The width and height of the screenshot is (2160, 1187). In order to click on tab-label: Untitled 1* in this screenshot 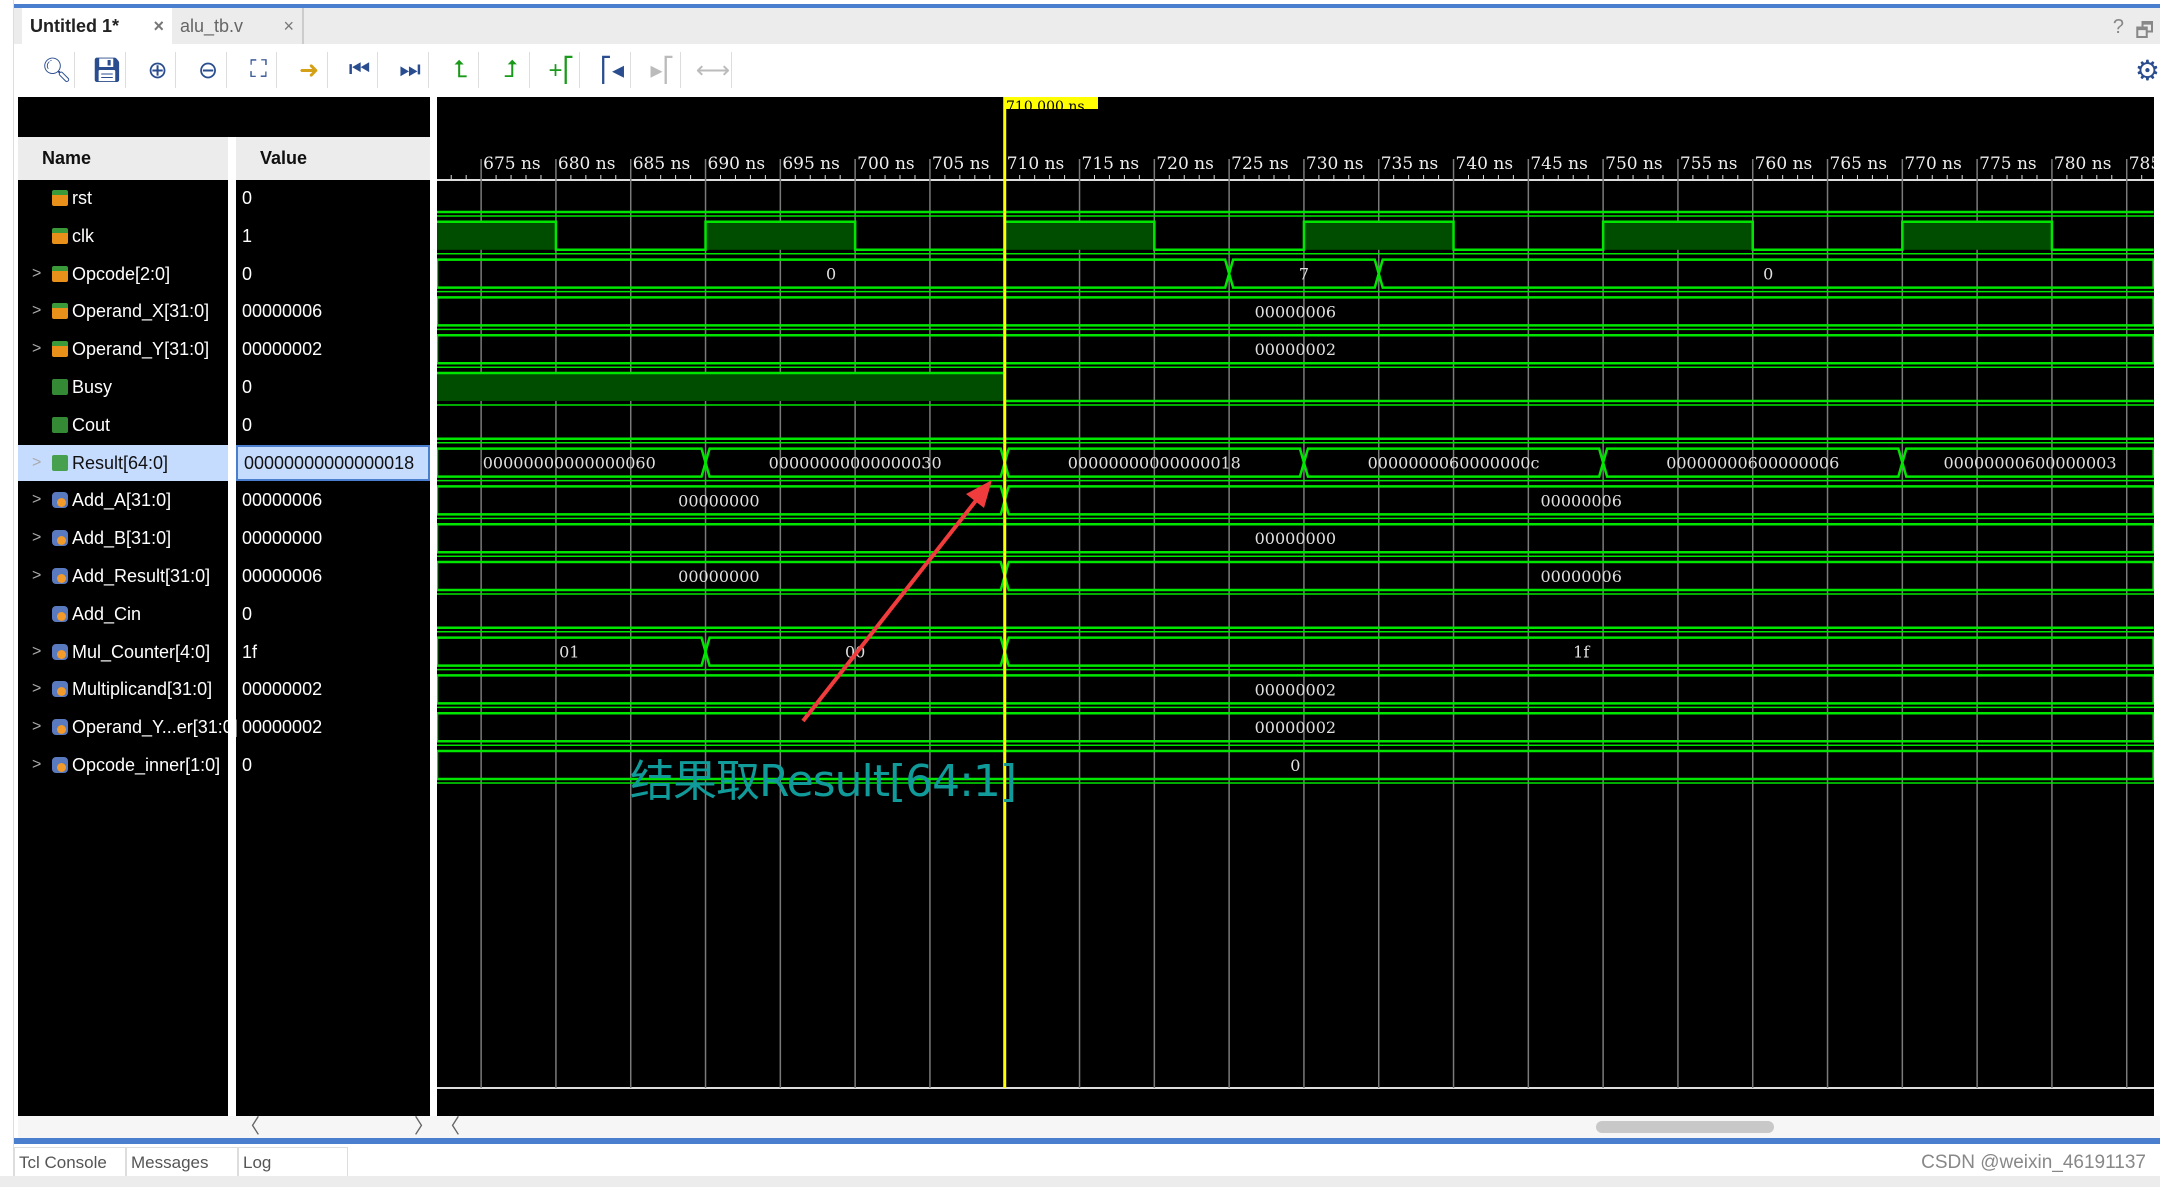, I will do `click(75, 26)`.